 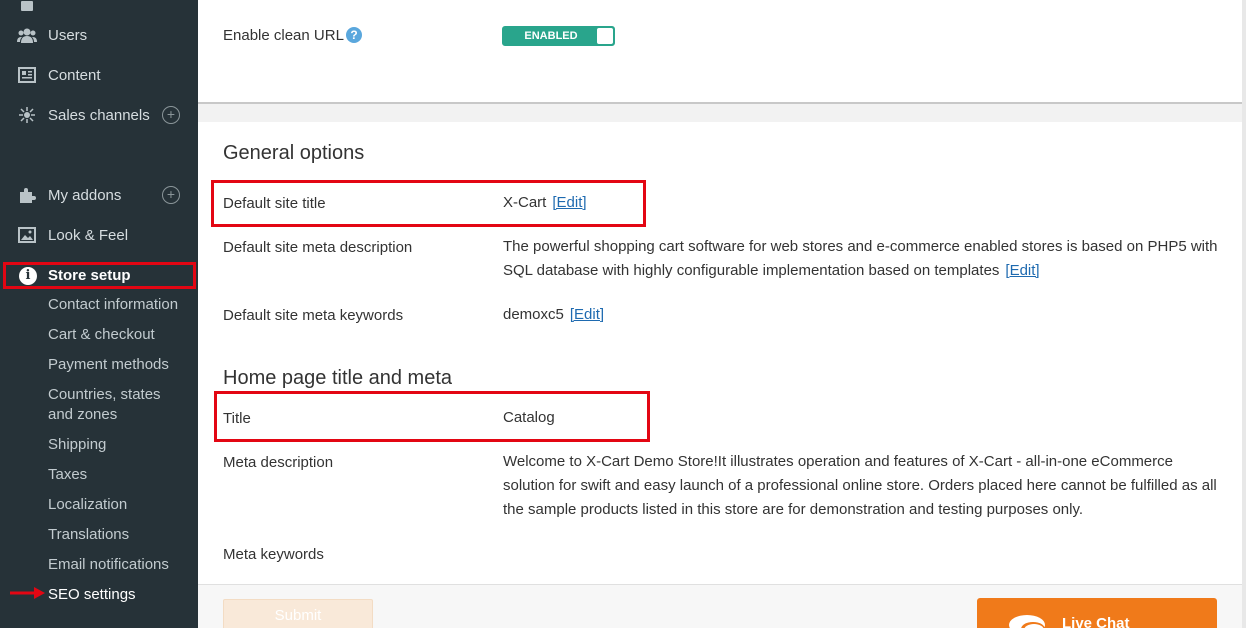 What do you see at coordinates (432, 416) in the screenshot?
I see `highlight-box-home-title` at bounding box center [432, 416].